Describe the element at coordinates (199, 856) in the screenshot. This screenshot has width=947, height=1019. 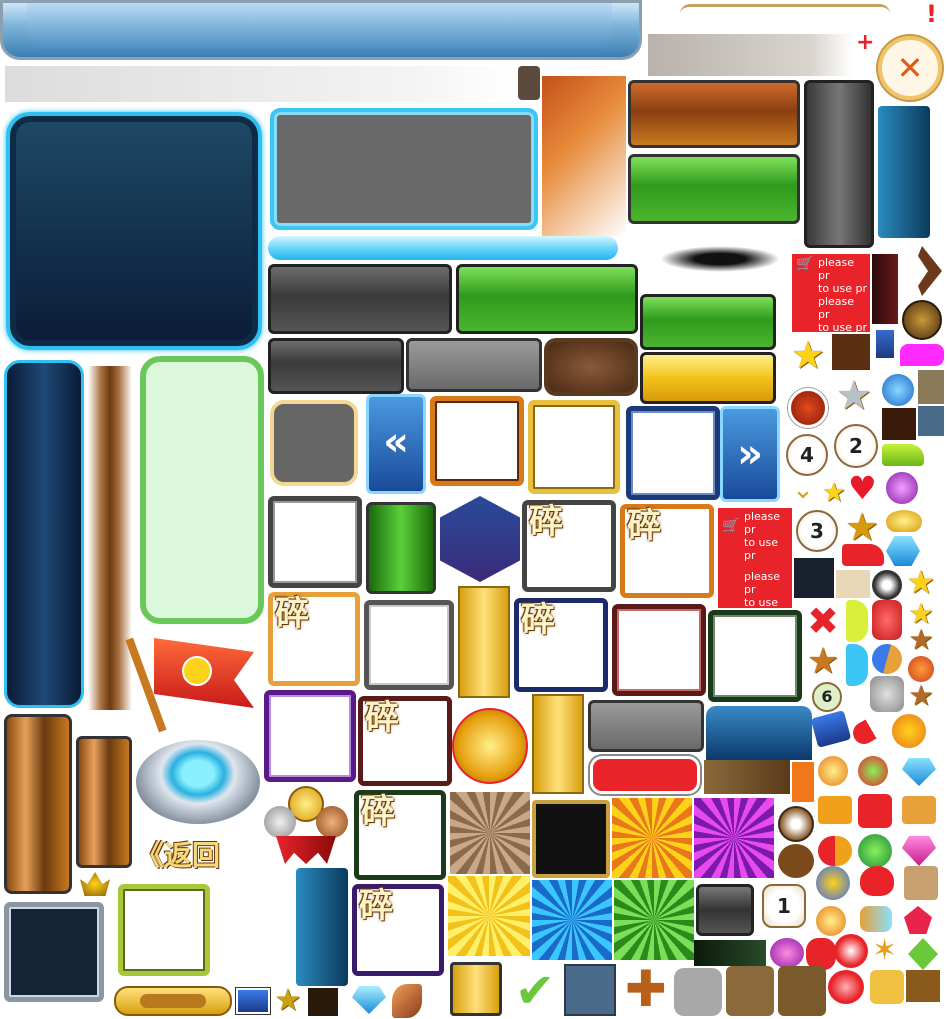
I see `back-label: 《返回` at that location.